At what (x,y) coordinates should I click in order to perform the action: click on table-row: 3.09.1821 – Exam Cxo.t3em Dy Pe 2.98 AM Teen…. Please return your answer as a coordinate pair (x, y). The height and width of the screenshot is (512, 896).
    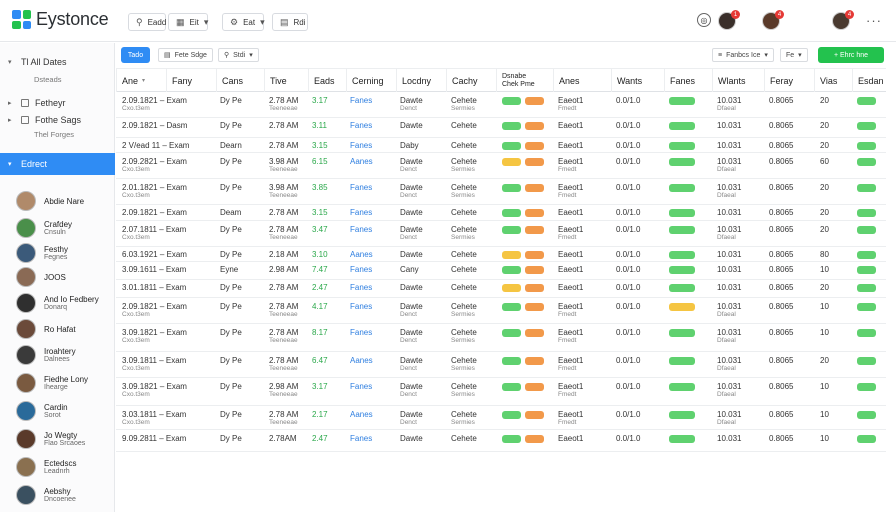
    Looking at the image, I should click on (501, 392).